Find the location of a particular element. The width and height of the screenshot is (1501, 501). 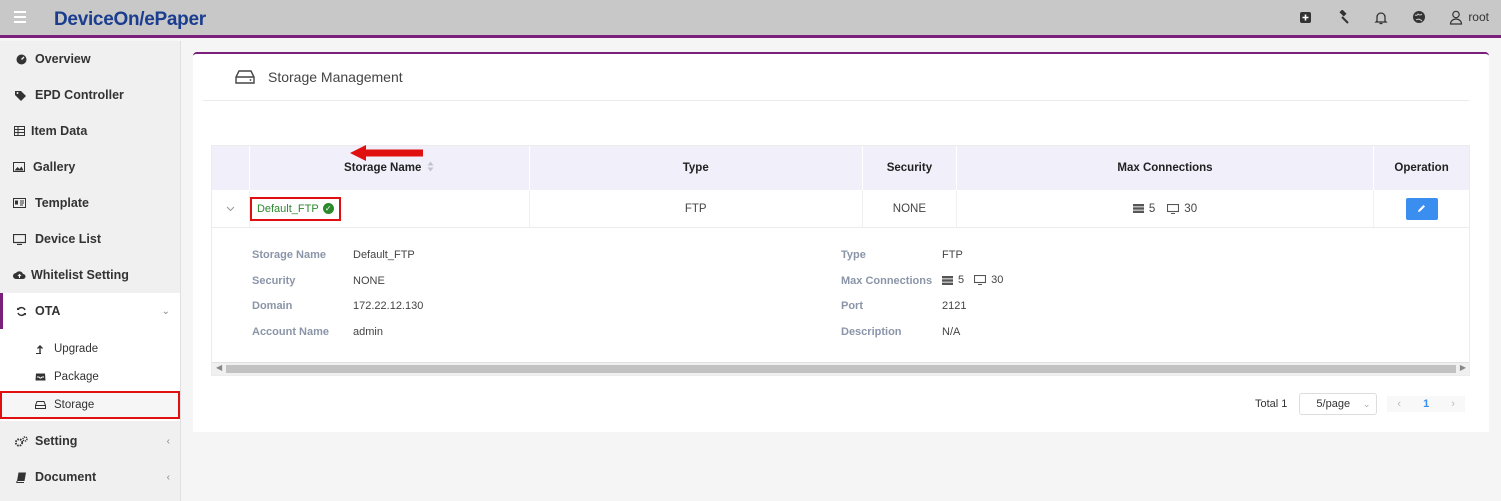

detail-value-port: 2121 is located at coordinates (954, 306).